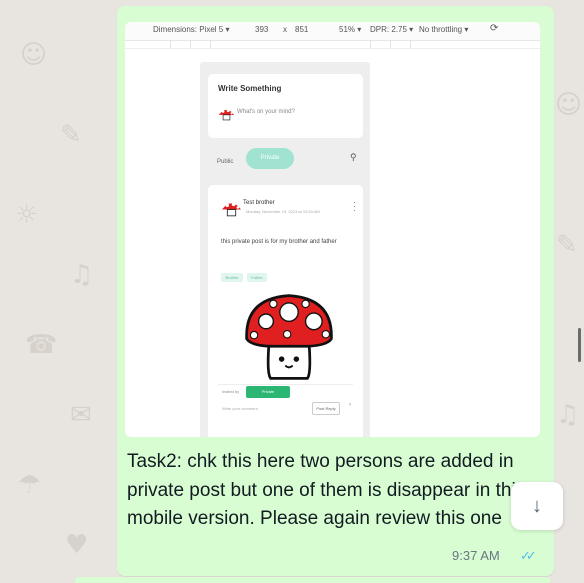 This screenshot has height=583, width=584. I want to click on rotate-icon: ⟳, so click(494, 28).